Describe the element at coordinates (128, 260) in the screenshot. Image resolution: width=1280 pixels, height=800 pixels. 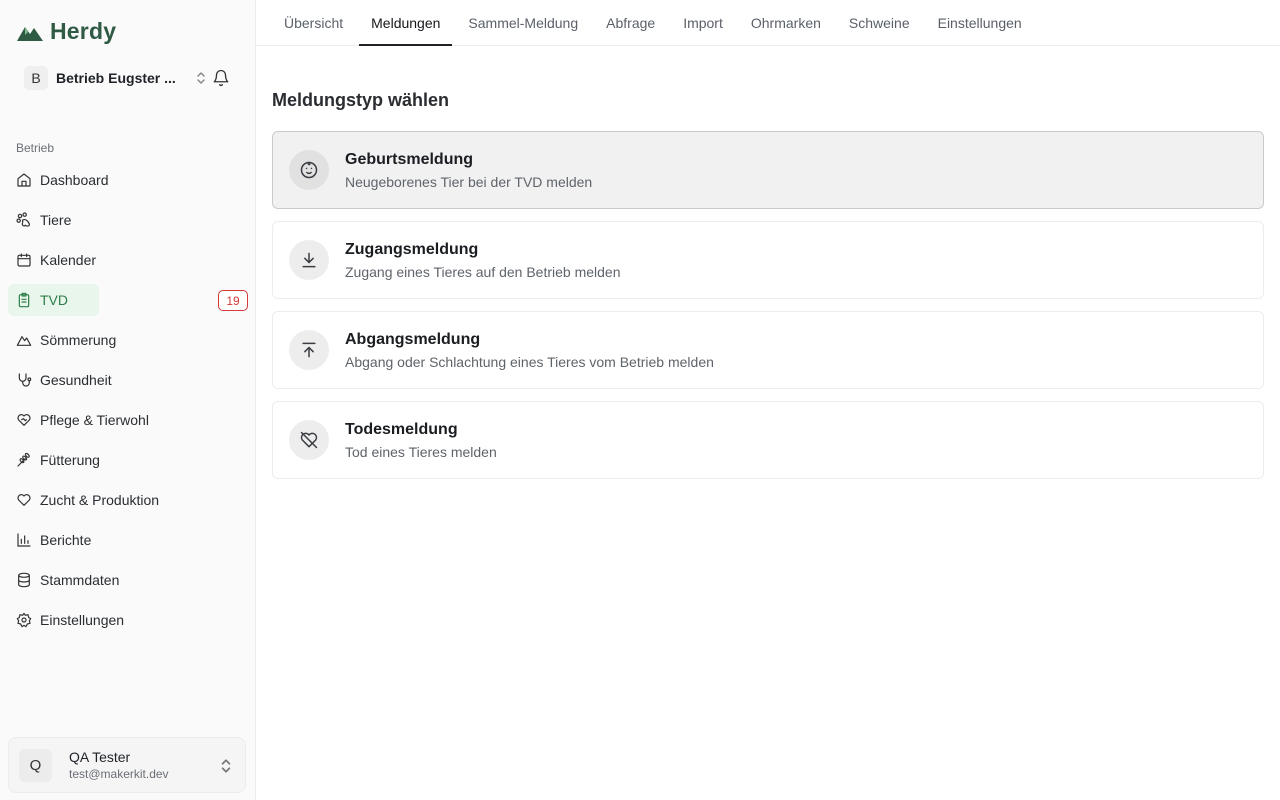
I see `sidebar-item-kalender: Kalender` at that location.